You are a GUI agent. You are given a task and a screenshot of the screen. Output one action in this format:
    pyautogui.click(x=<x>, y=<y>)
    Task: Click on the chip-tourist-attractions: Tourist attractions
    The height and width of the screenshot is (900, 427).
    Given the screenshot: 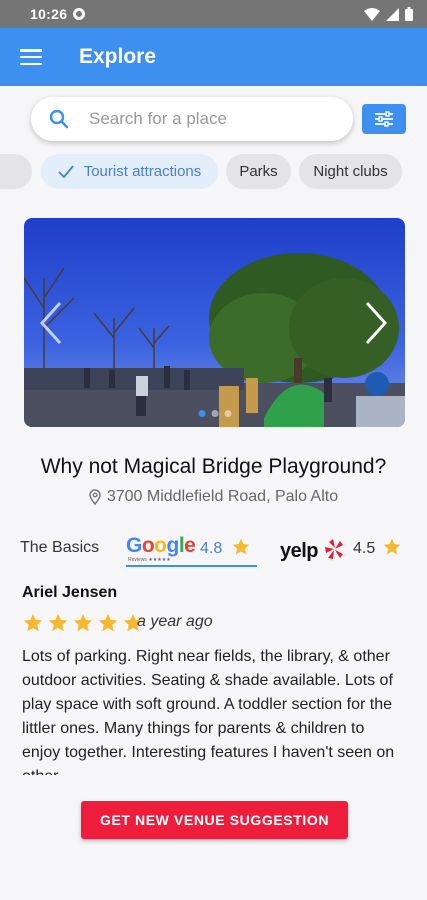 What is the action you would take?
    pyautogui.click(x=129, y=171)
    